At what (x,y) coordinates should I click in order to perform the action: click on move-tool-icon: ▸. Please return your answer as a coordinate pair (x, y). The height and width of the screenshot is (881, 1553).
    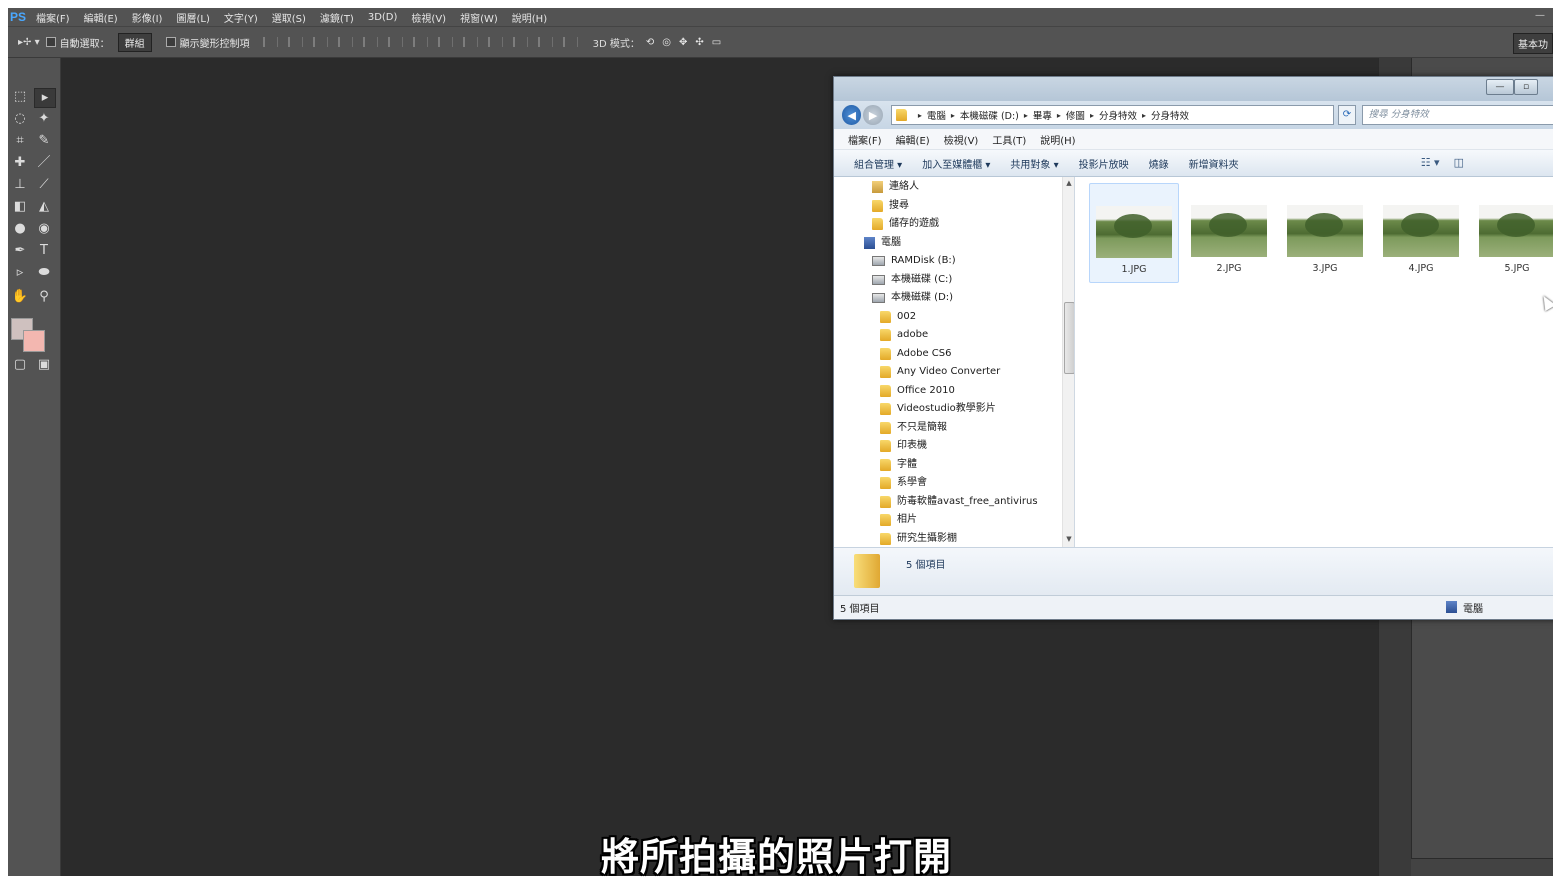
    Looking at the image, I should click on (45, 98).